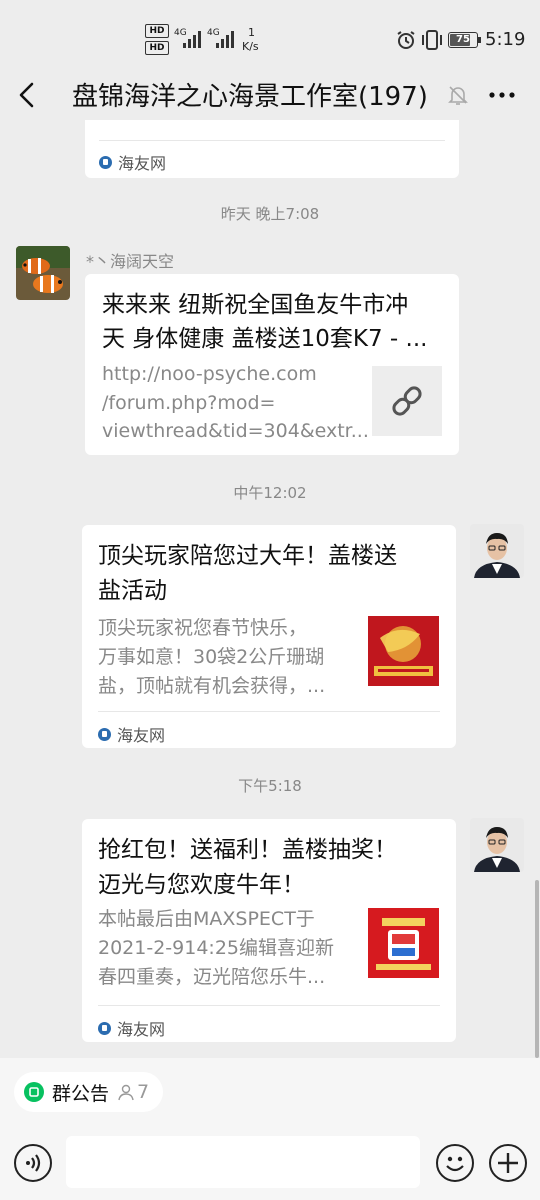 The height and width of the screenshot is (1200, 540). I want to click on clownfish-avatar-image, so click(43, 273).